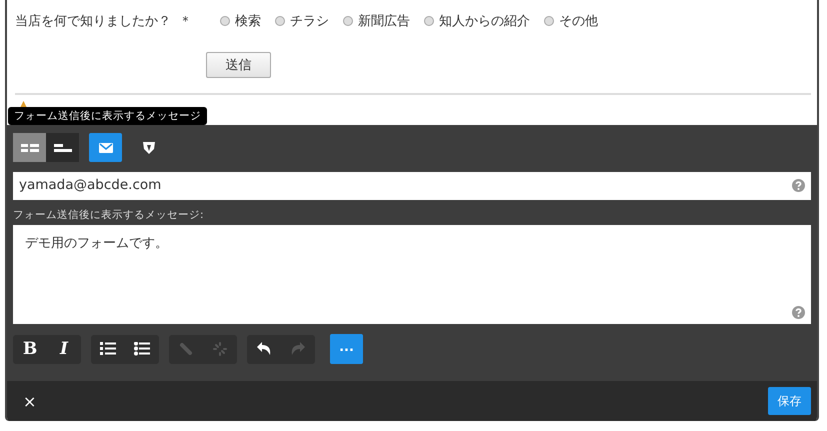  What do you see at coordinates (185, 21) in the screenshot?
I see `required-mark: ＊` at bounding box center [185, 21].